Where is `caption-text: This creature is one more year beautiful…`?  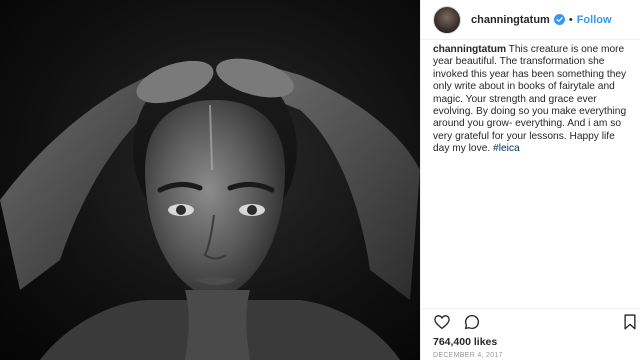 caption-text: This creature is one more year beautiful… is located at coordinates (530, 99).